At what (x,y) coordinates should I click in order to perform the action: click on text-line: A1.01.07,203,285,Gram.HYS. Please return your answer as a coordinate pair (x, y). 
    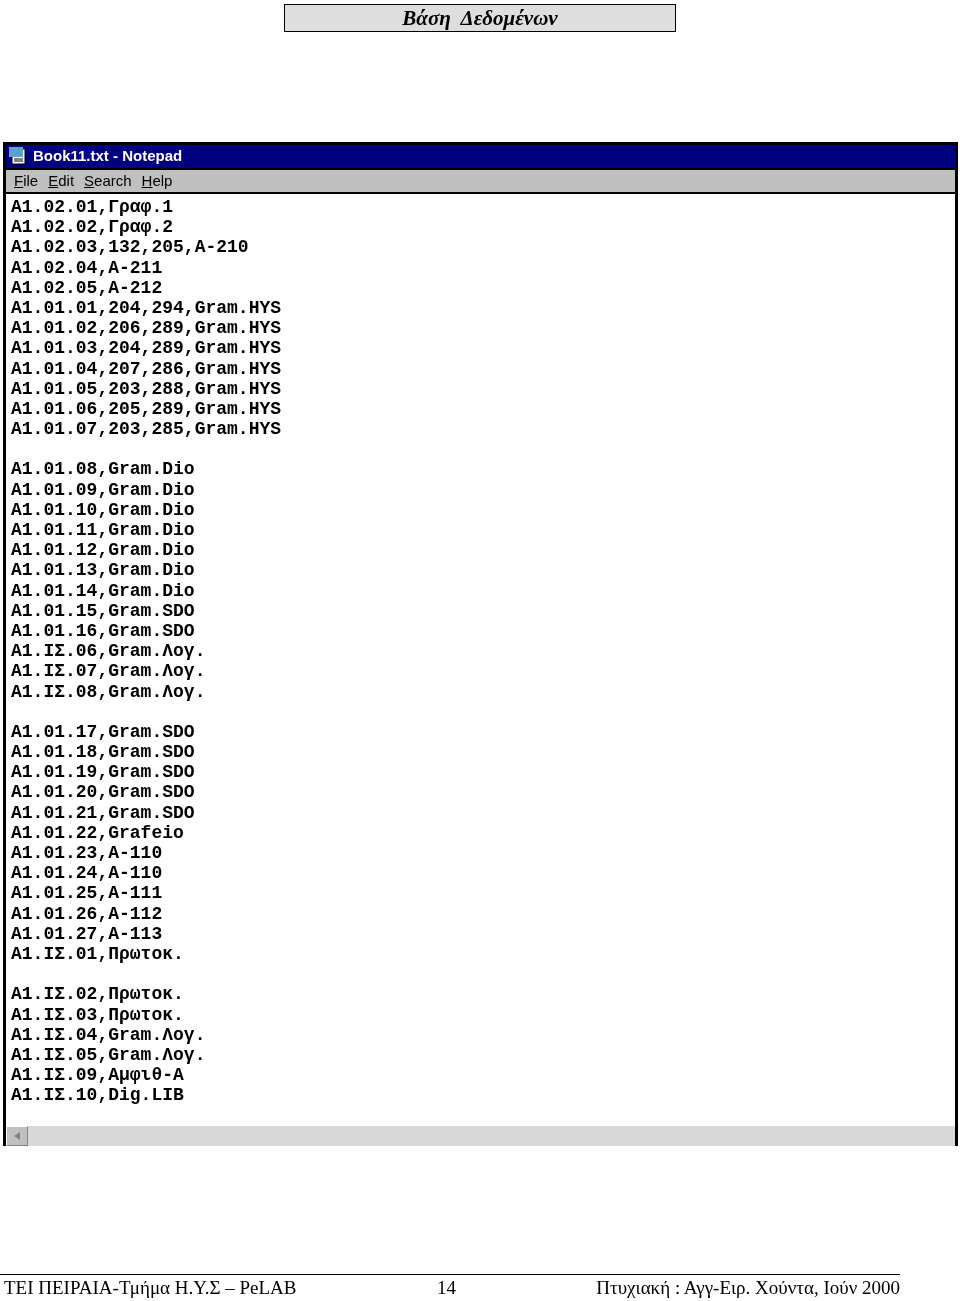
    Looking at the image, I should click on (146, 429).